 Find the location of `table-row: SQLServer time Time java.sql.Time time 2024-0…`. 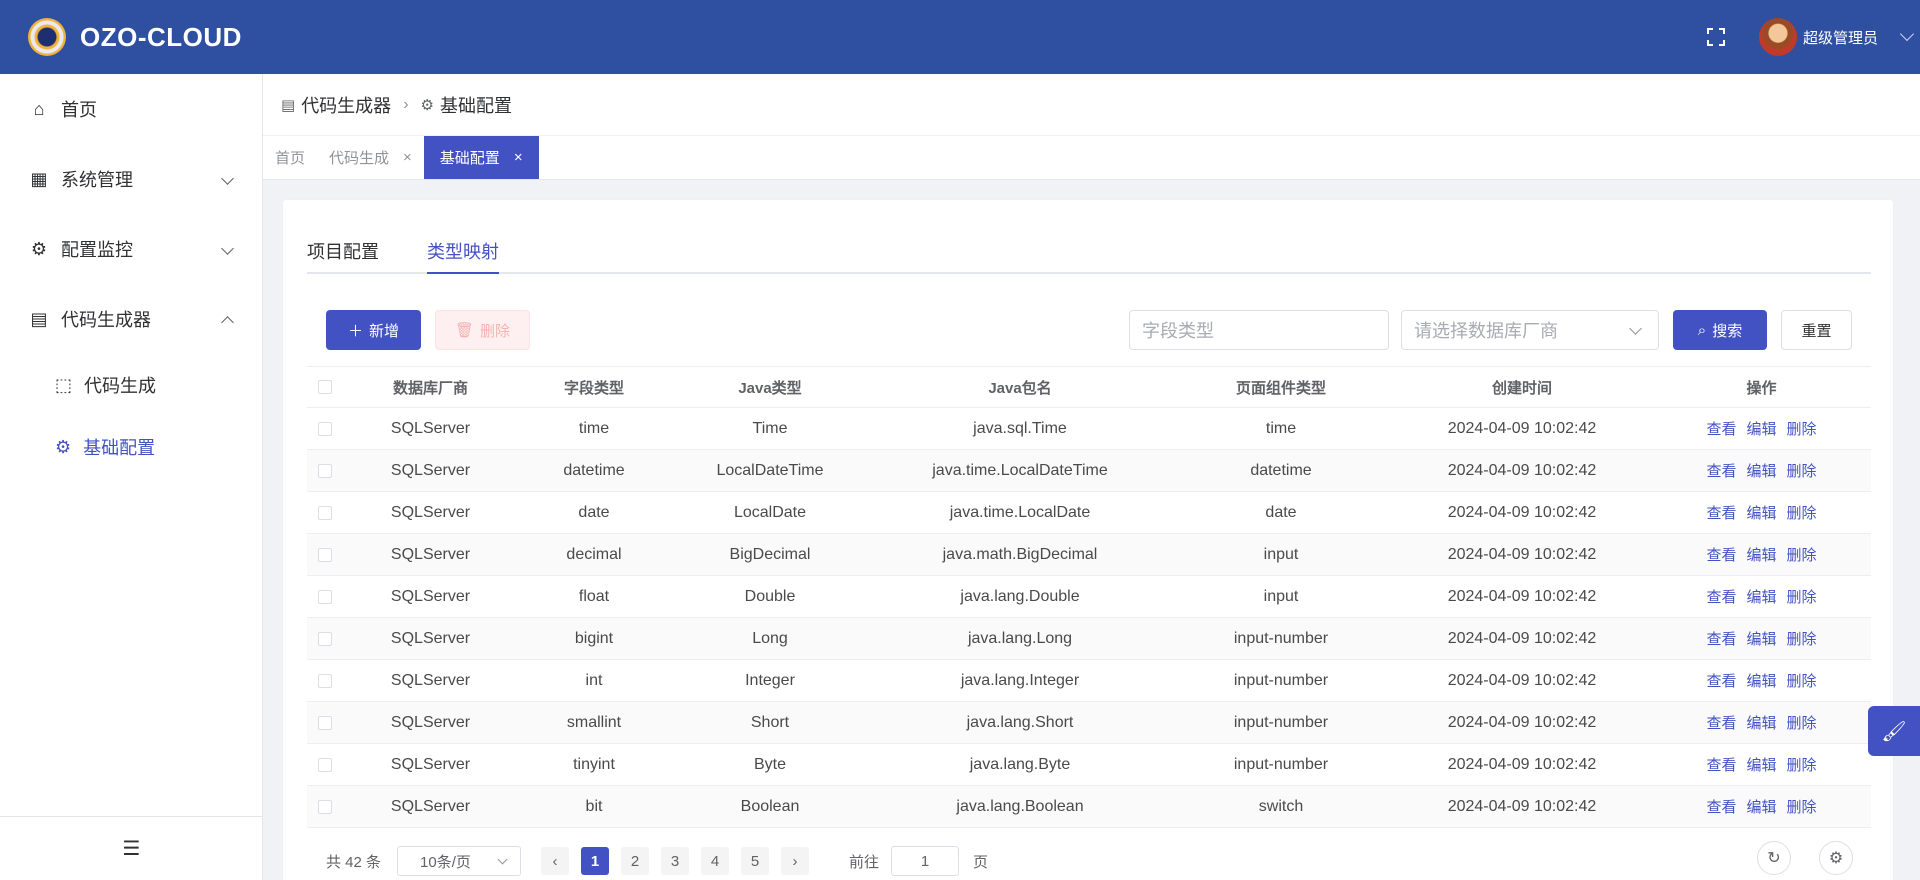

table-row: SQLServer time Time java.sql.Time time 2024-0… is located at coordinates (1089, 429).